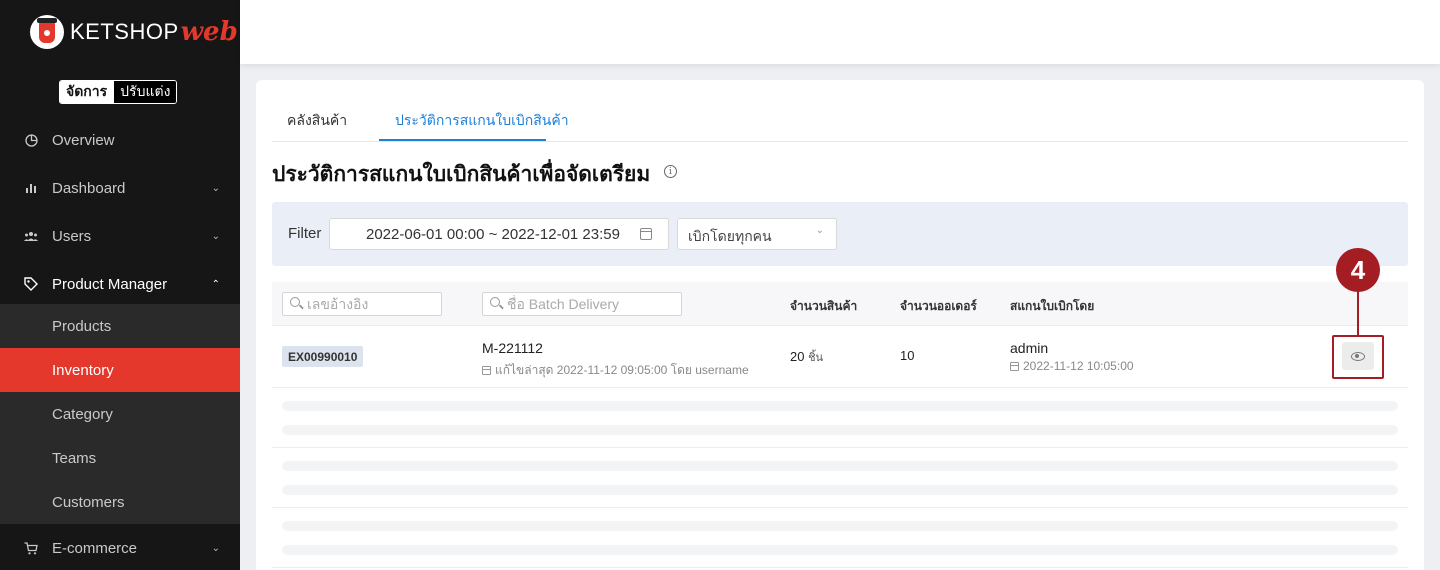 Image resolution: width=1440 pixels, height=570 pixels. What do you see at coordinates (120, 414) in the screenshot?
I see `sidebar-subitem-category: Category` at bounding box center [120, 414].